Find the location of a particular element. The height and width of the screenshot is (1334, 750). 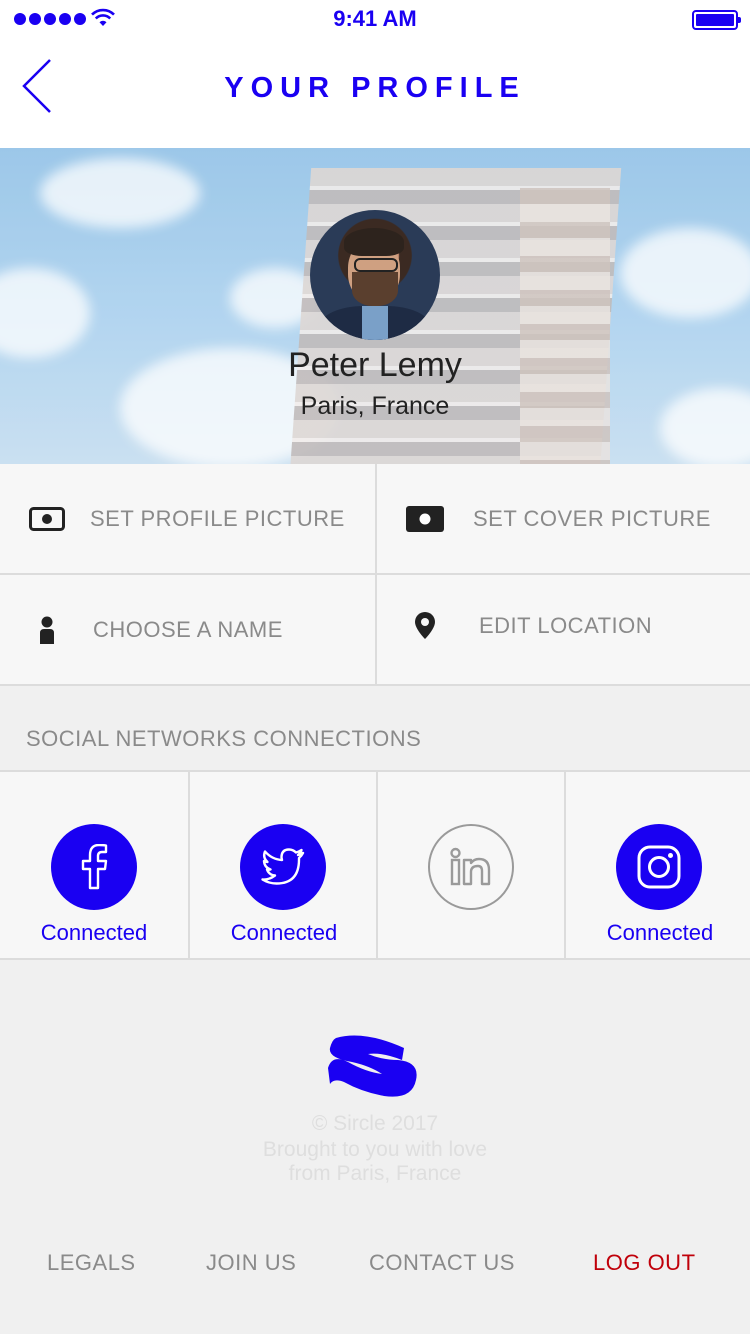

set-profile-picture-button: SET PROFILE PICTURE is located at coordinates (187, 519).